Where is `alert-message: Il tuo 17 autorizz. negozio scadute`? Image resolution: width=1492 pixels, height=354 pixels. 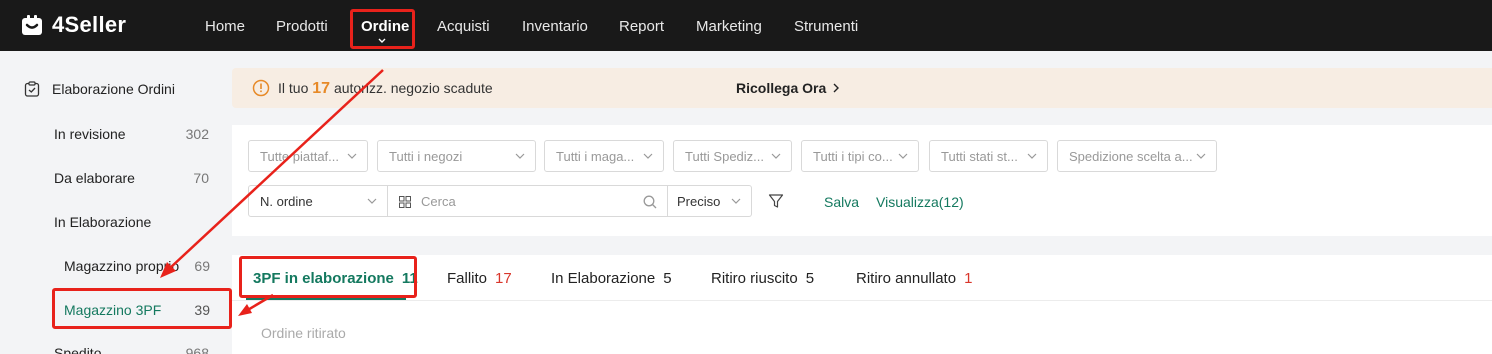
alert-message: Il tuo 17 autorizz. negozio scadute is located at coordinates (385, 89).